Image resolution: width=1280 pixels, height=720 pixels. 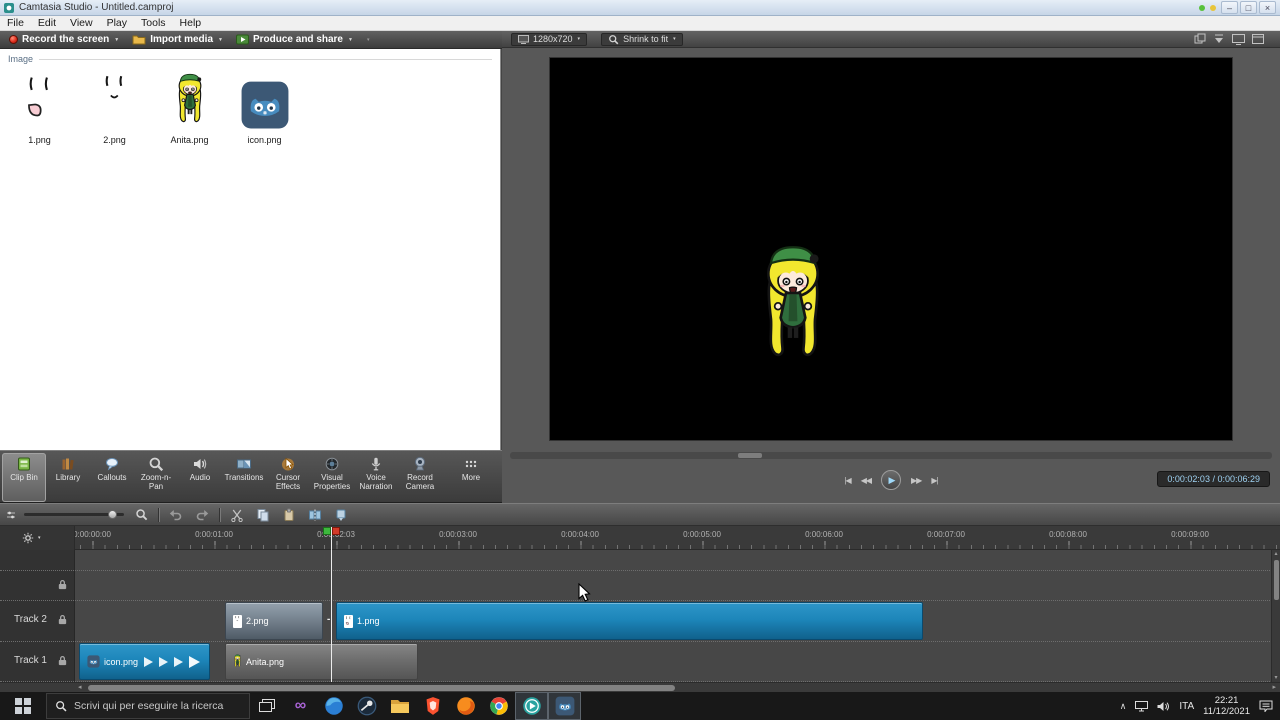 I want to click on go-to-start-button: |◀, so click(x=847, y=480).